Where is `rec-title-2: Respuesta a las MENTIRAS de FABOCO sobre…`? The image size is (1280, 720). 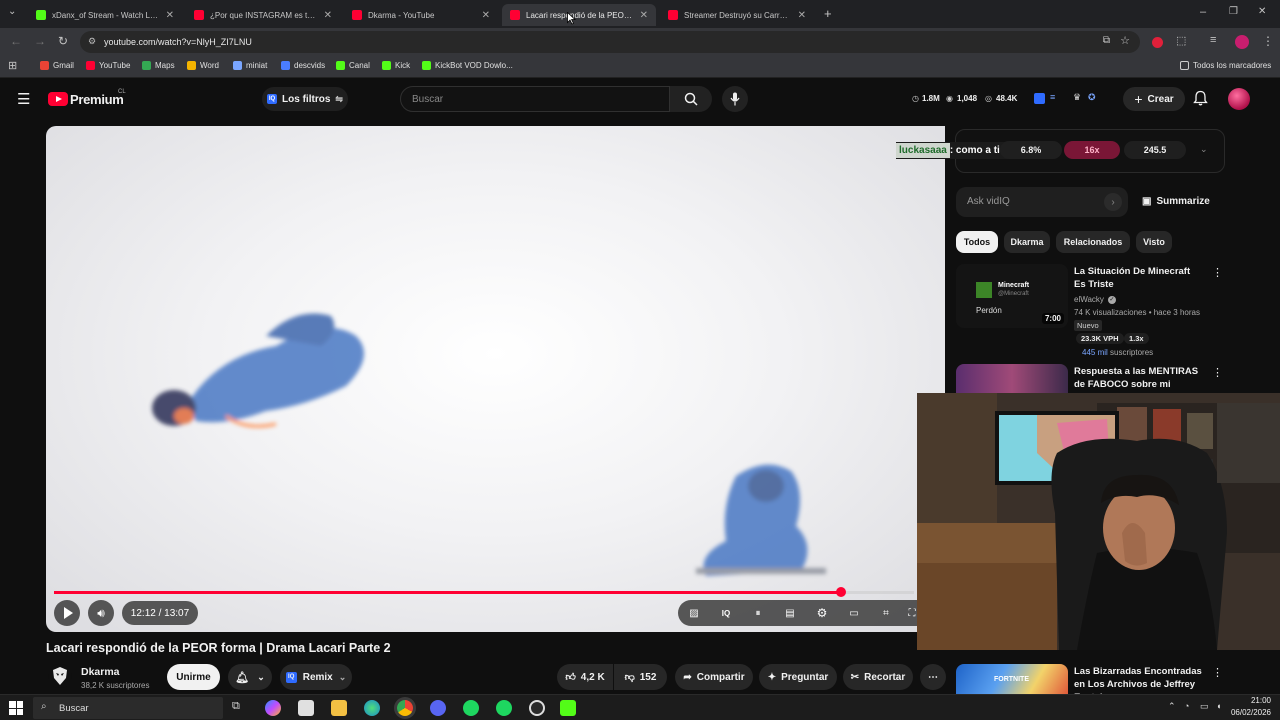
rec-title-2: Respuesta a las MENTIRAS de FABOCO sobre… is located at coordinates (1139, 378).